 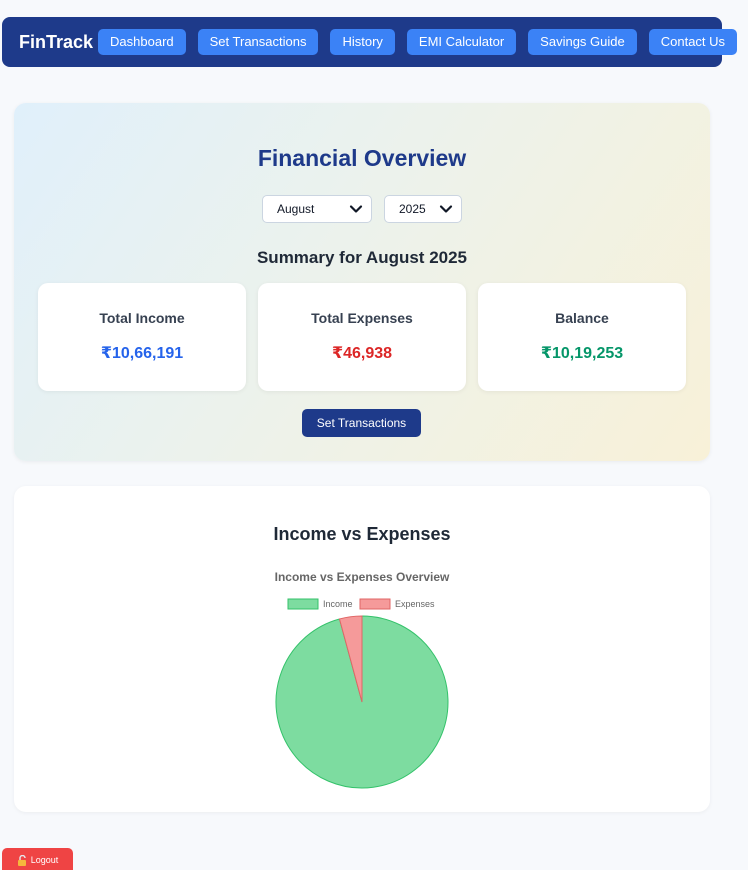 I want to click on month-select-value: August, so click(x=296, y=209).